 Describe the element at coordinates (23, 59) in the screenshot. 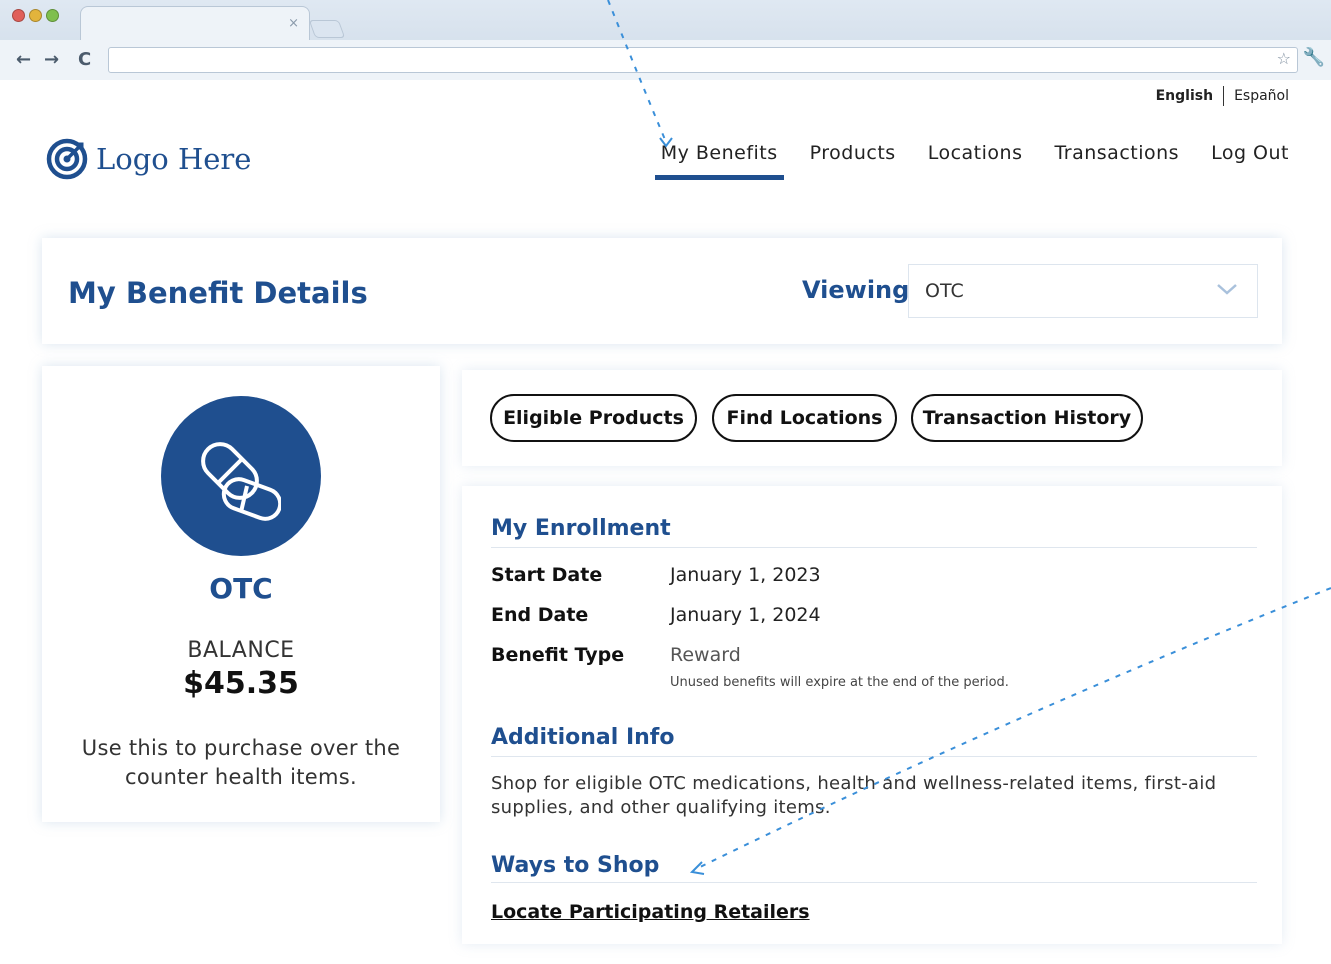

I see `back-arrow-icon: ←` at that location.